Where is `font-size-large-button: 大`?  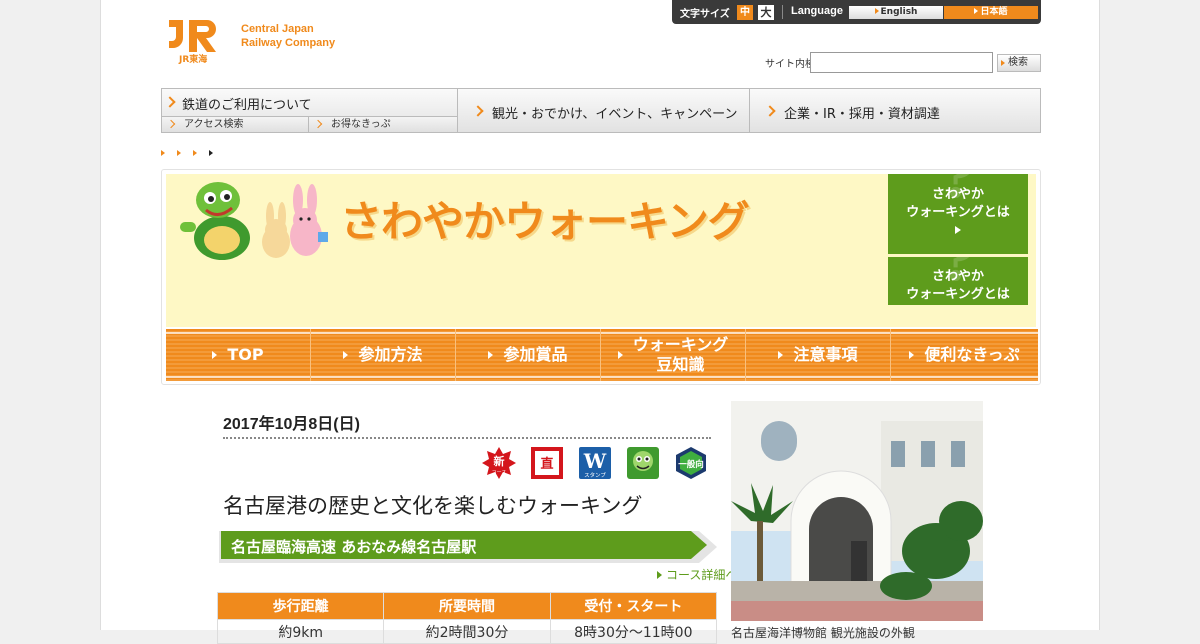 font-size-large-button: 大 is located at coordinates (766, 12).